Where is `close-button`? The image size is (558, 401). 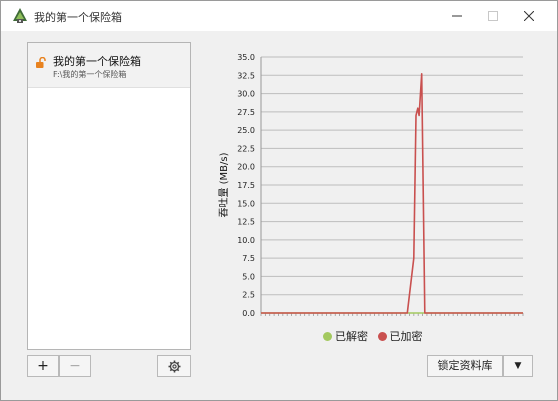
close-button is located at coordinates (529, 16).